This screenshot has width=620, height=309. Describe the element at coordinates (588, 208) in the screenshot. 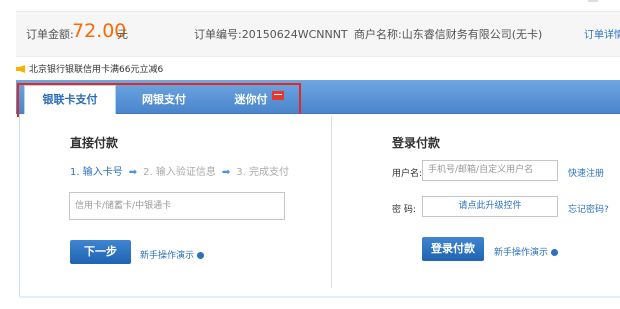

I see `forgot-password-link: 忘记密码?` at that location.